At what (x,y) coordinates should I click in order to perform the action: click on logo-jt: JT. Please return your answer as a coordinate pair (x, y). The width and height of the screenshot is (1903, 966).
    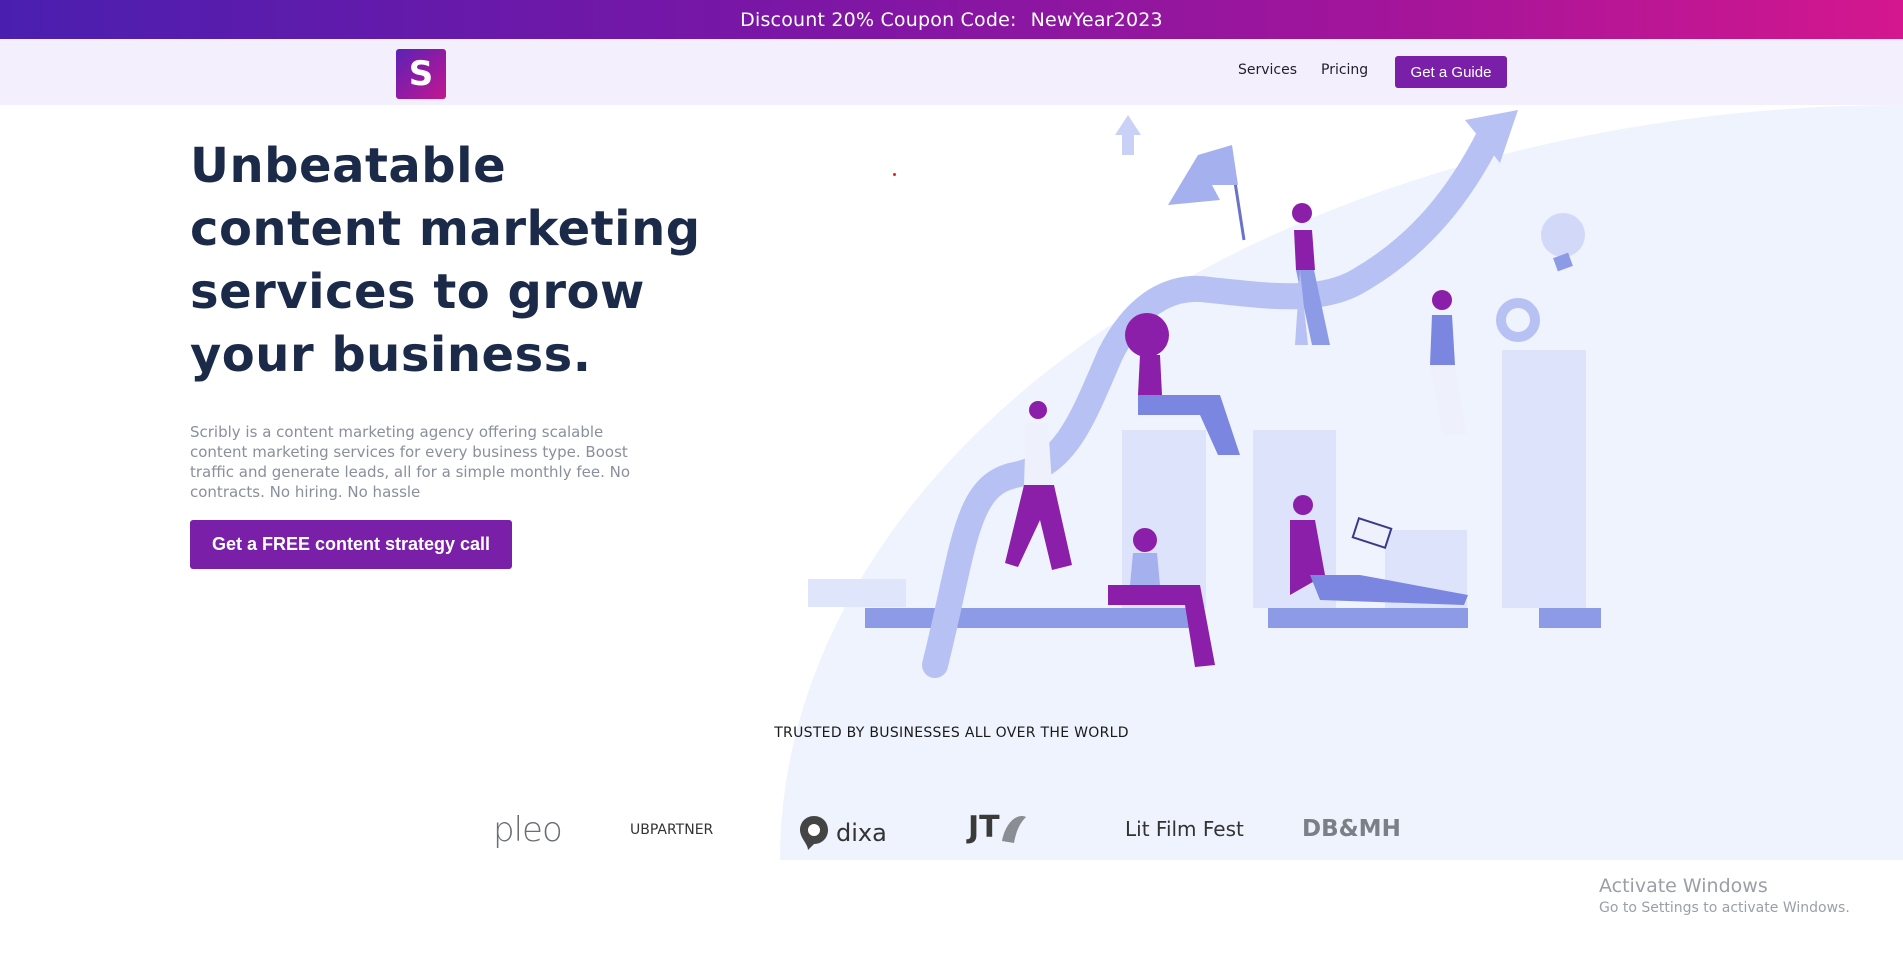
    Looking at the image, I should click on (998, 827).